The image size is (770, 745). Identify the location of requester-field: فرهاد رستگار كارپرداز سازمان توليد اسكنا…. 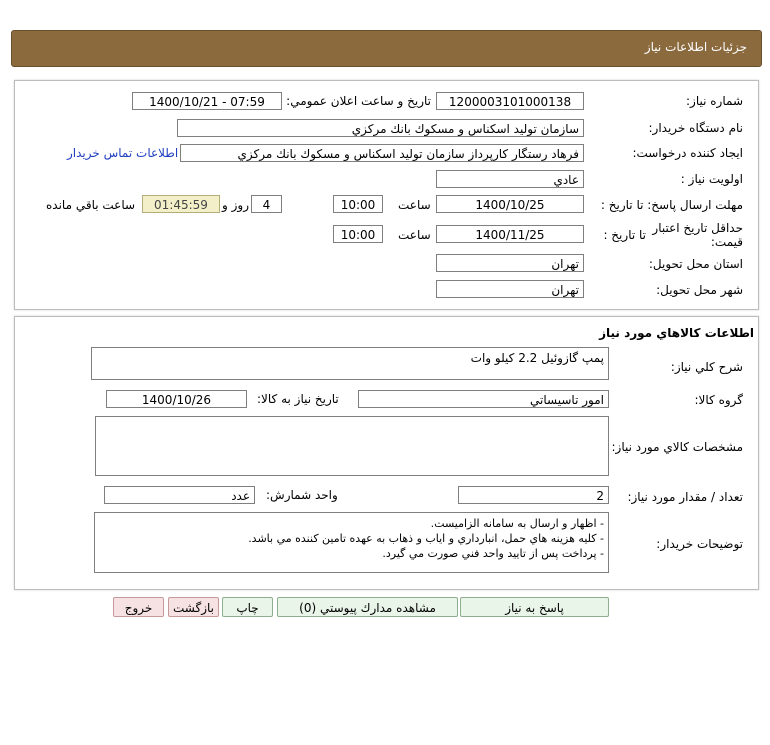
(382, 153).